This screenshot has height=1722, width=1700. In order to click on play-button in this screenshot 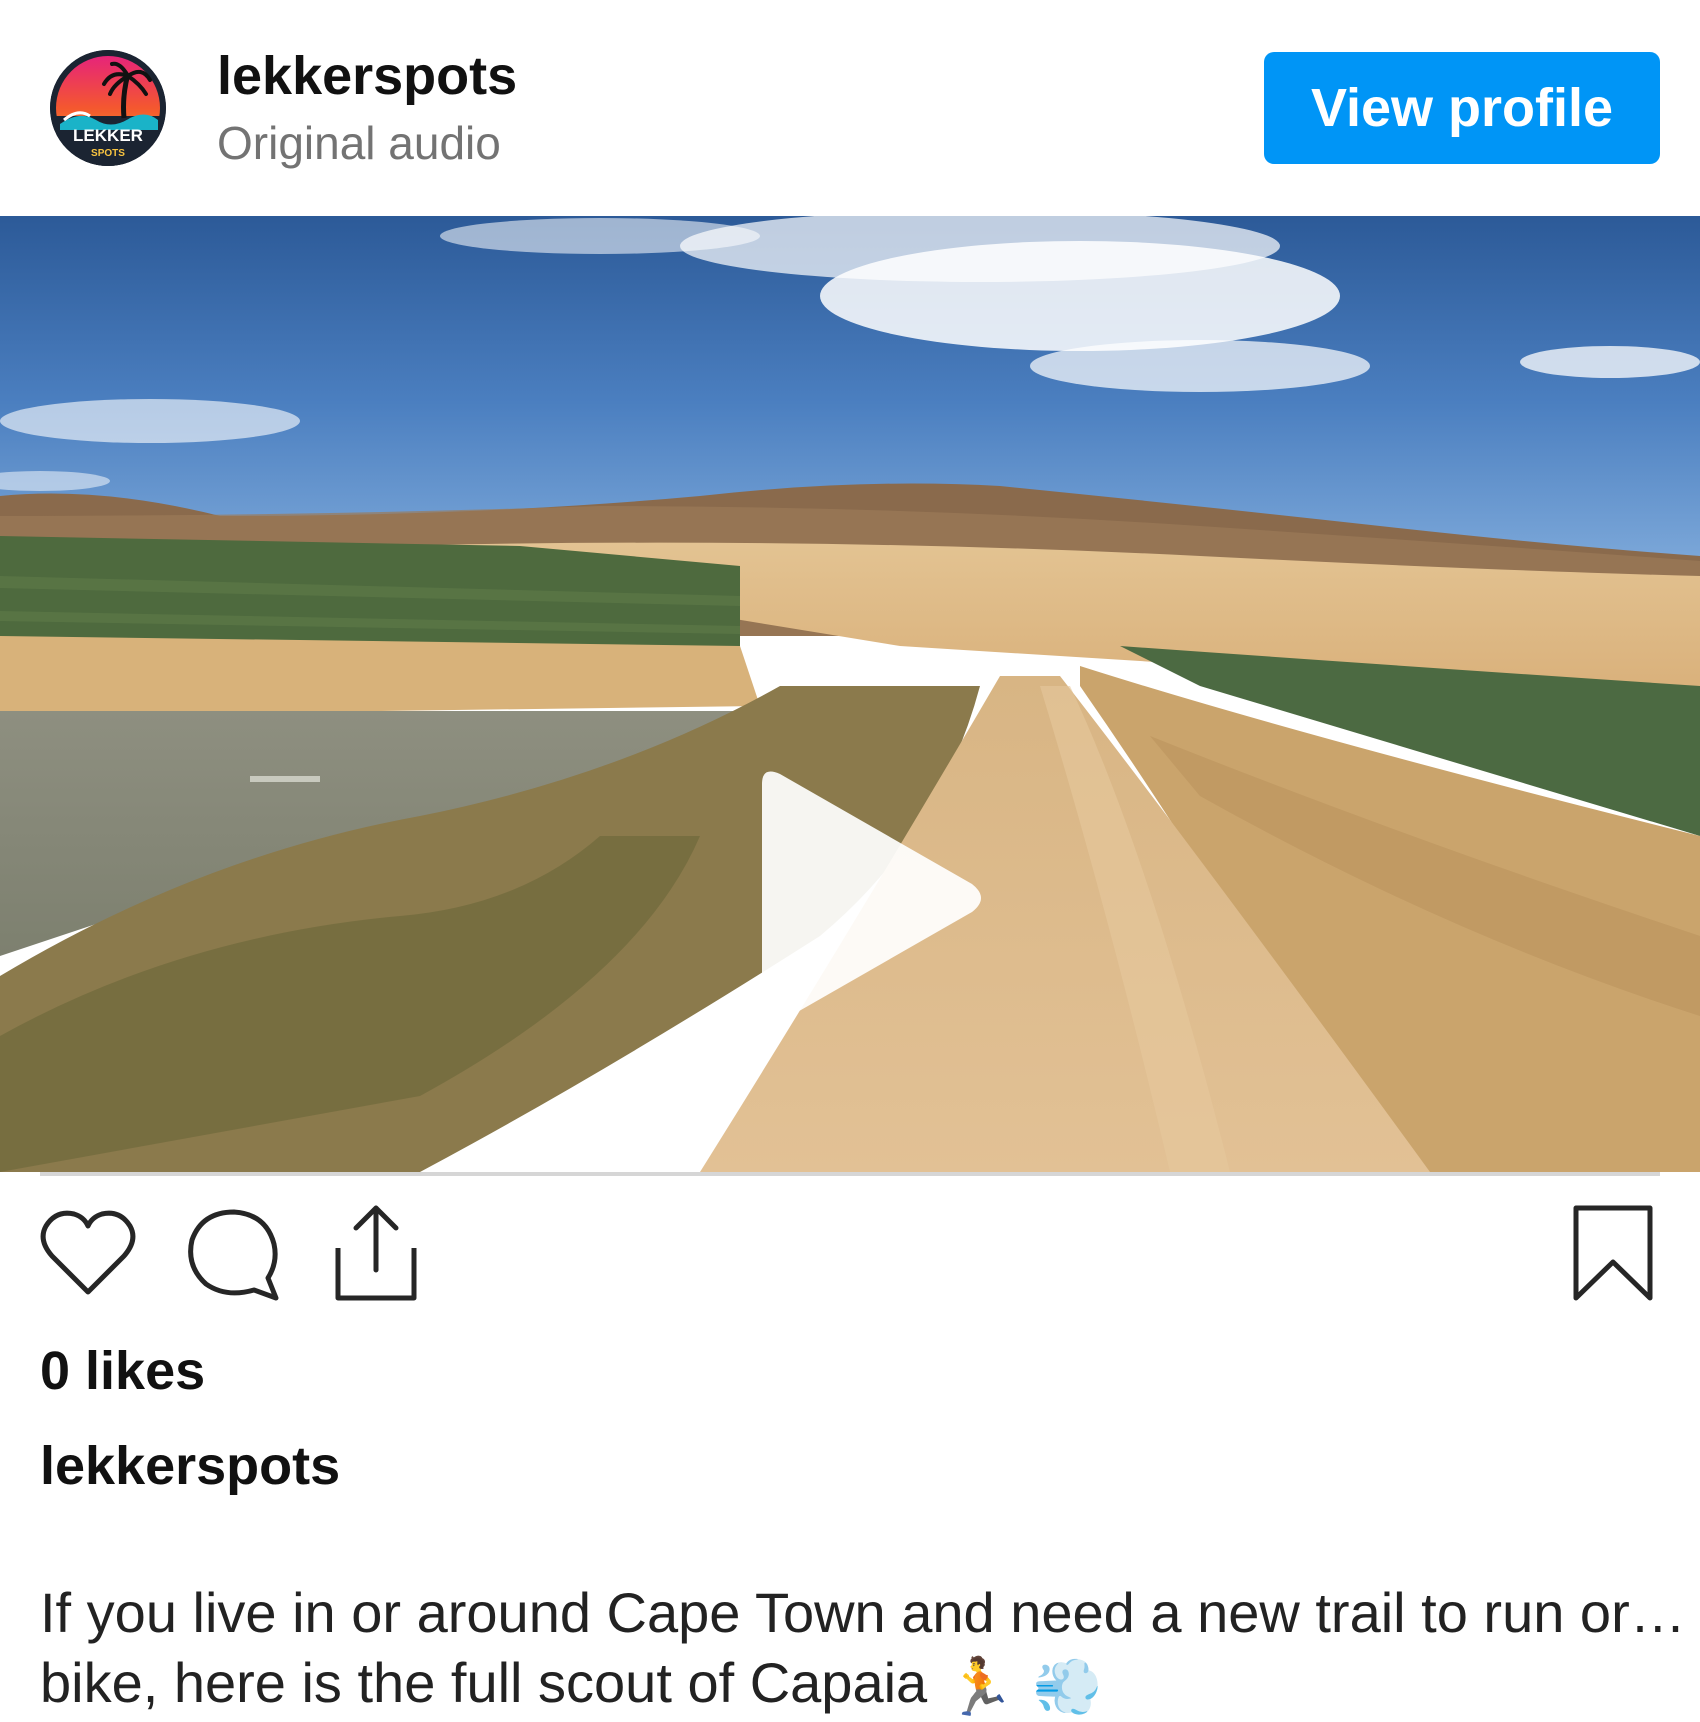, I will do `click(865, 898)`.